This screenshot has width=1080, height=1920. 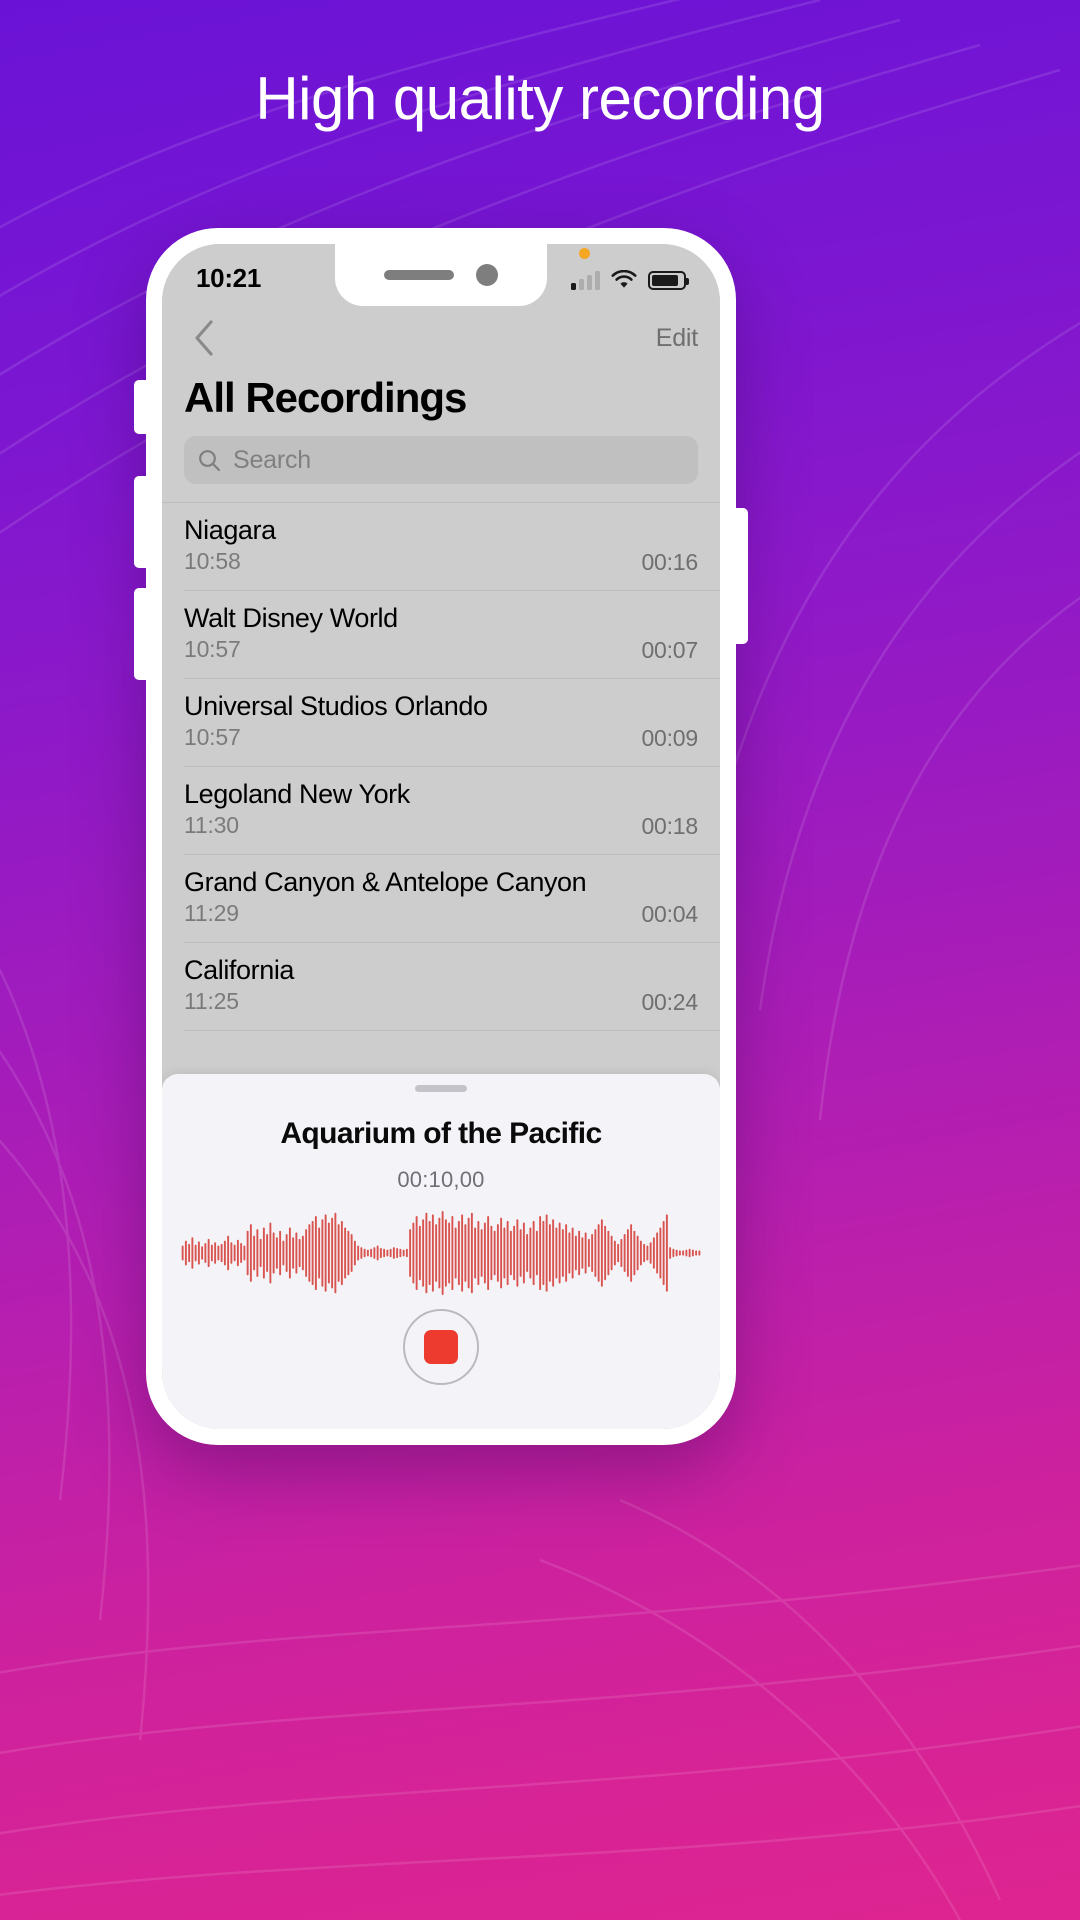 I want to click on recording-row-title: Legoland New York, so click(x=297, y=794).